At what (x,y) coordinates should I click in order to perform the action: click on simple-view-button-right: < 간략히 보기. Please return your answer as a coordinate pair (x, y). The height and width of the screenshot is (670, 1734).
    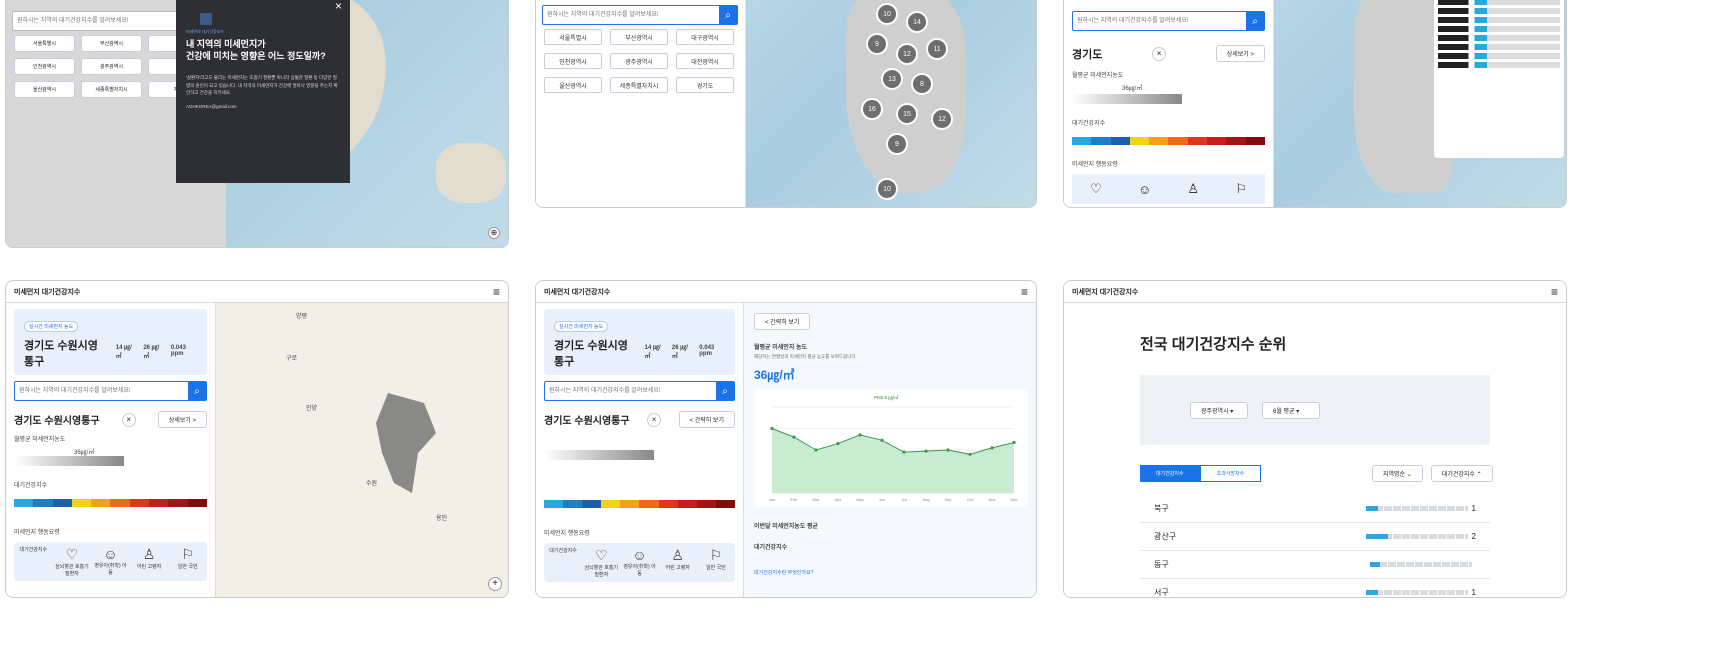
    Looking at the image, I should click on (782, 321).